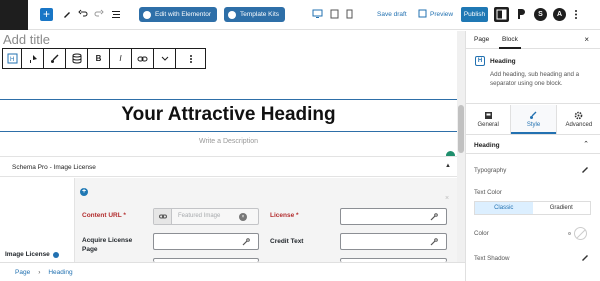 This screenshot has width=600, height=281. I want to click on sidebar-tabs: Page Block ×, so click(533, 40).